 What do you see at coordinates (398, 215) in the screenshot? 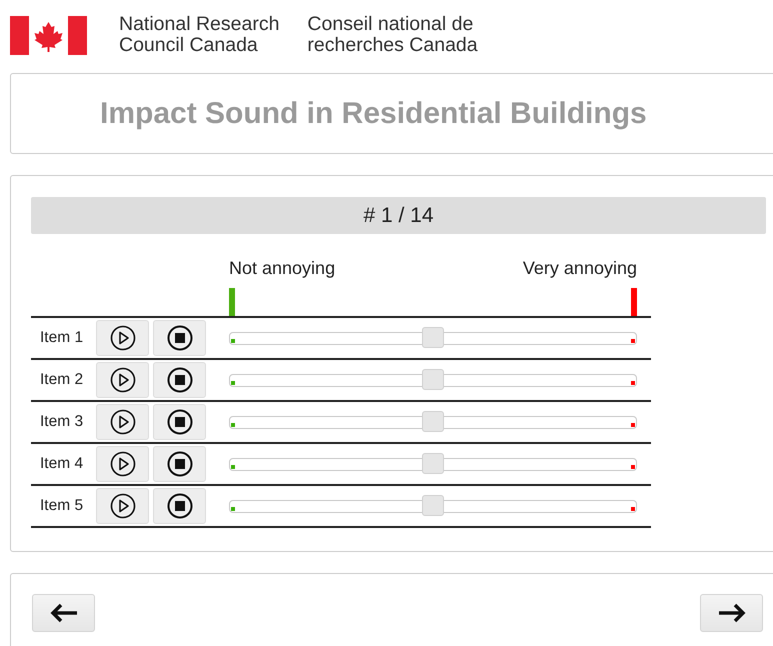
I see `page-counter: # 1 / 14` at bounding box center [398, 215].